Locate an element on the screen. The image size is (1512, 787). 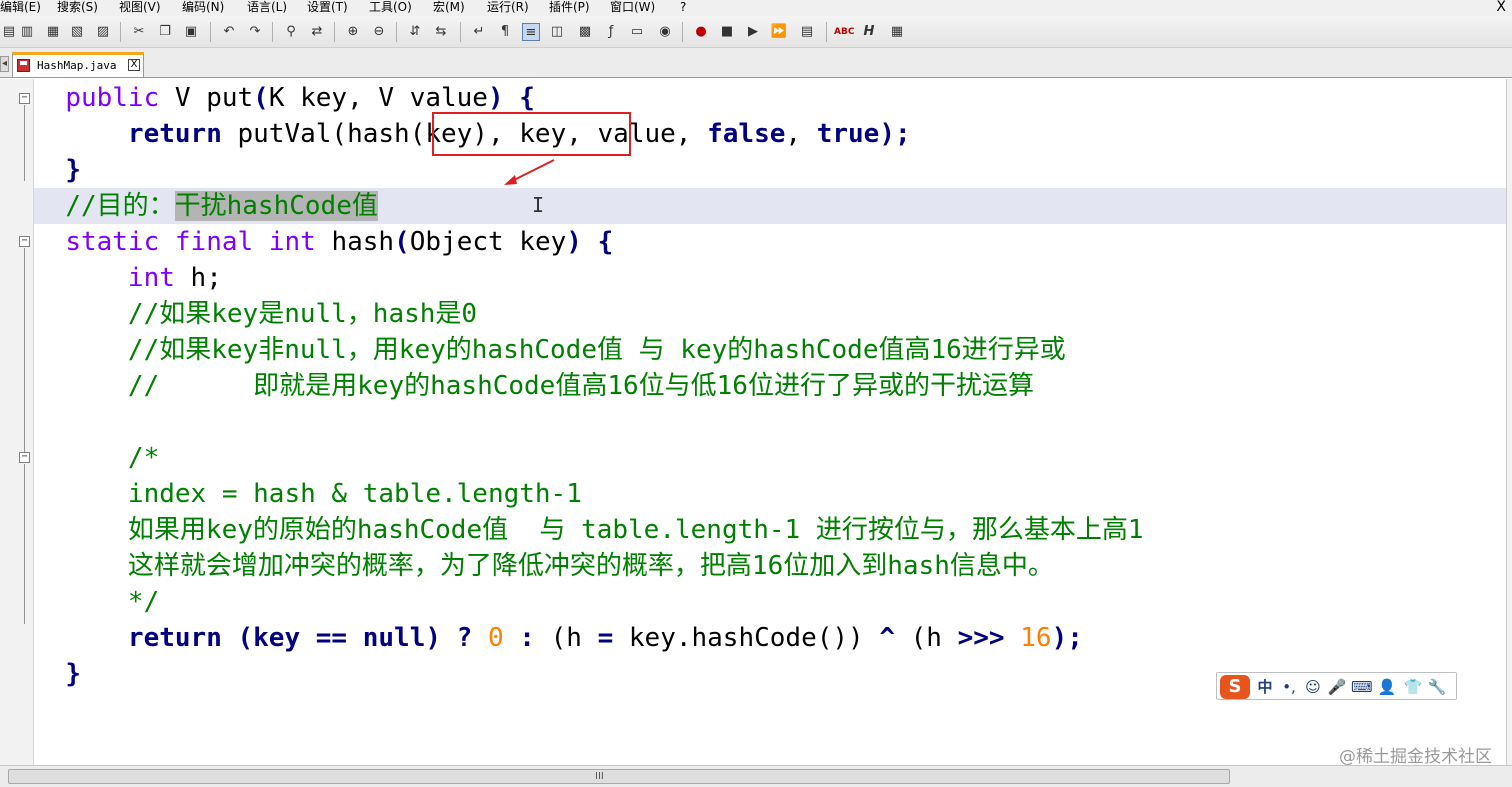
fold-toggle-hash: − is located at coordinates (24, 241).